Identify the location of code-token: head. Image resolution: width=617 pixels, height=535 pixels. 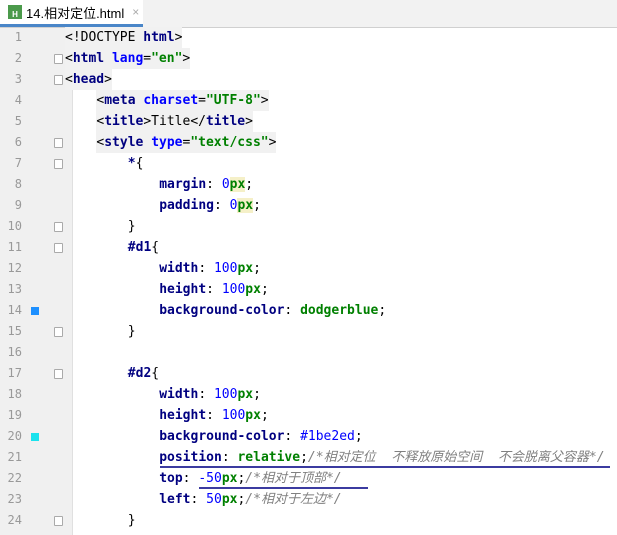
(88, 79).